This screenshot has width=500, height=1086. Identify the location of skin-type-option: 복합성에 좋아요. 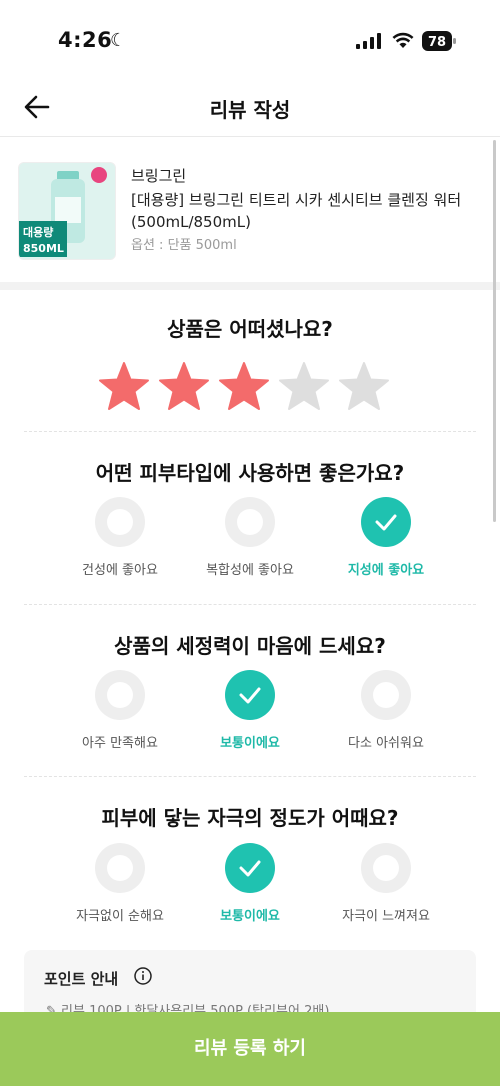
(250, 537).